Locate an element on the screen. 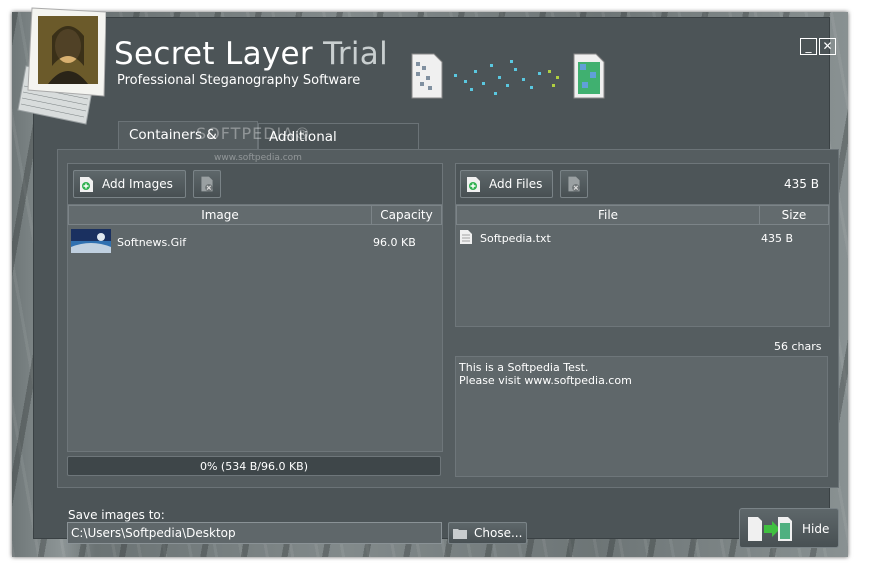  column-header-capacity: Capacity is located at coordinates (406, 215).